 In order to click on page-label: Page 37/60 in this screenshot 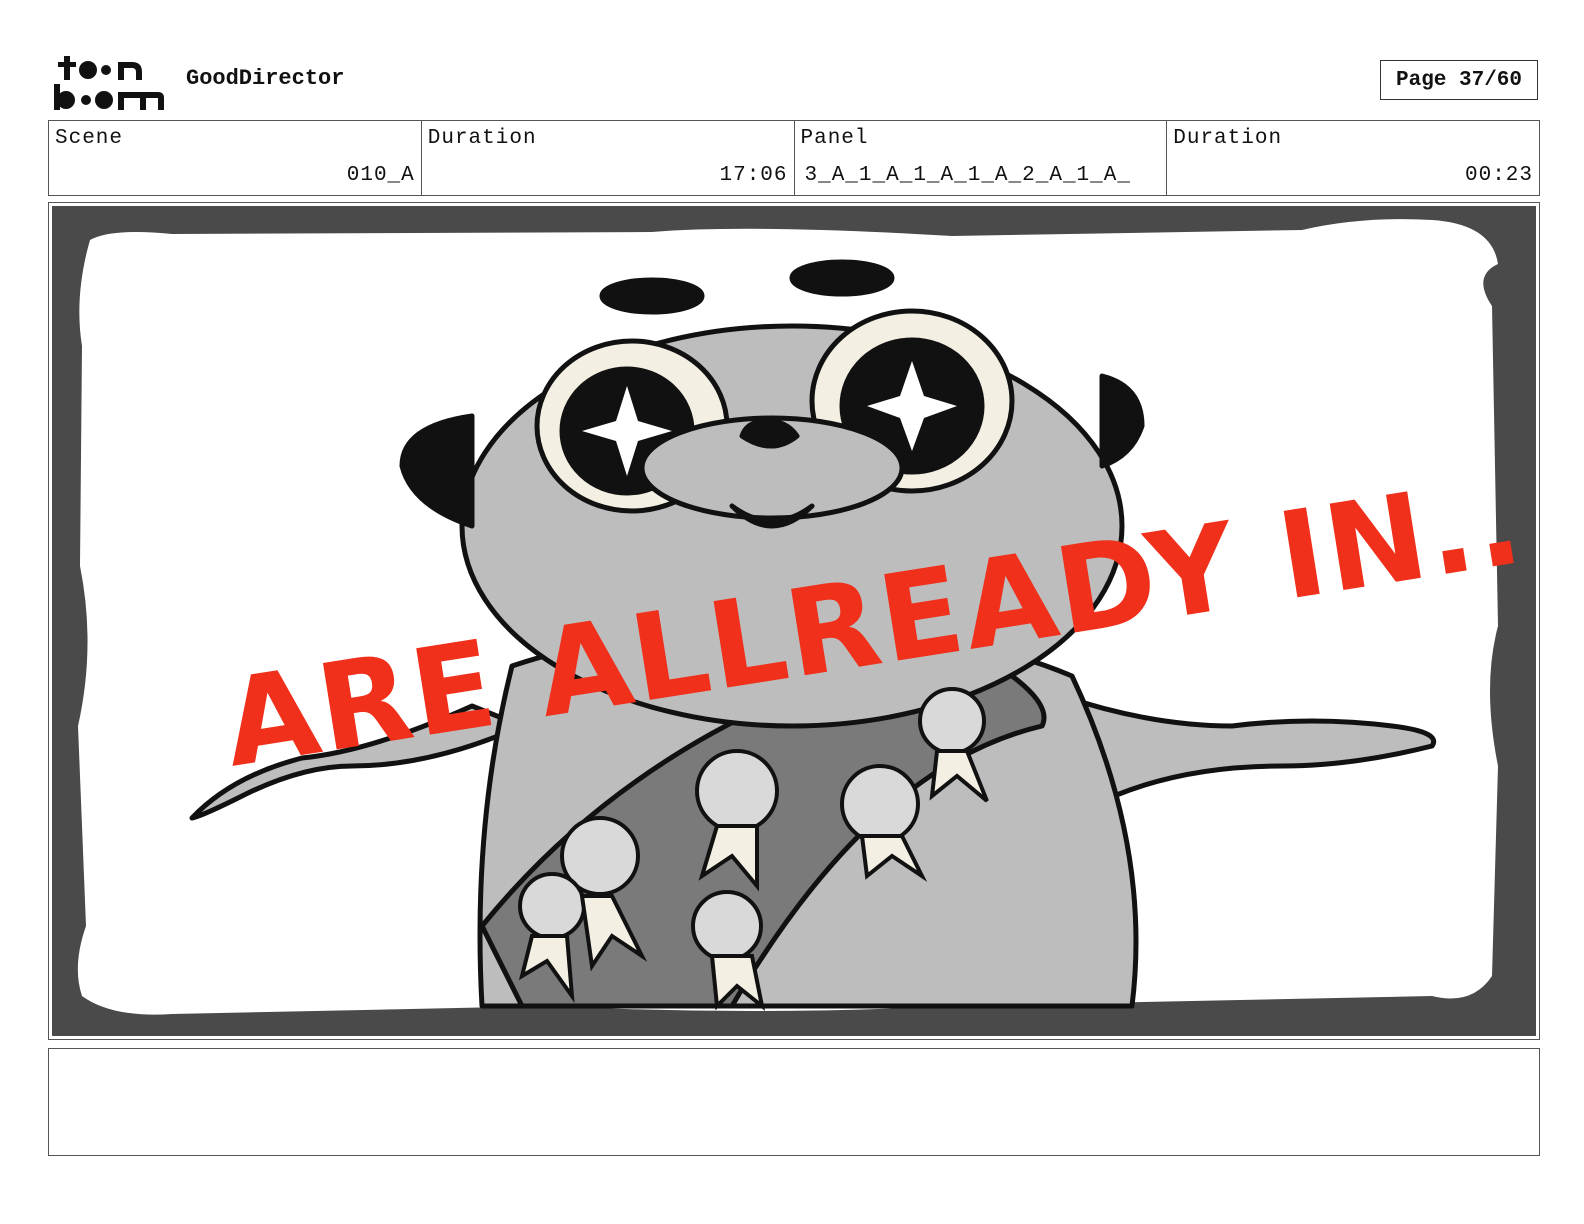, I will do `click(1459, 80)`.